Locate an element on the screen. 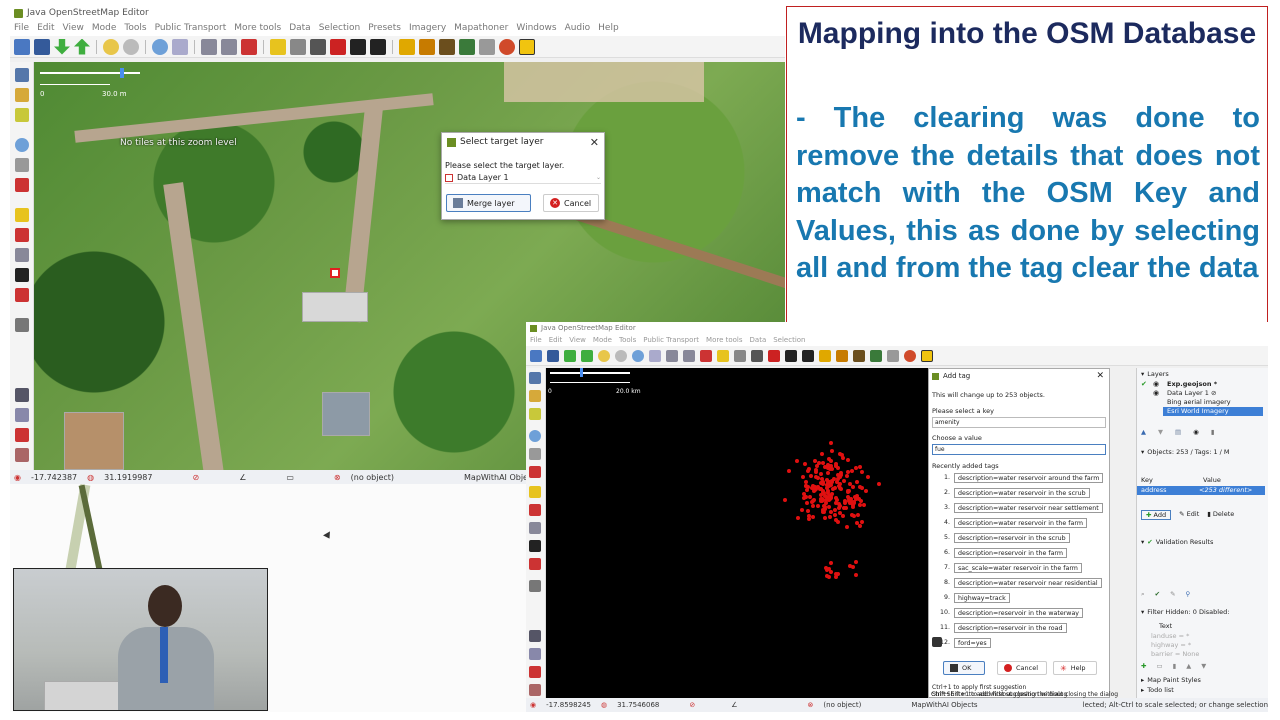 The width and height of the screenshot is (1280, 720). plugin-icon is located at coordinates (893, 355).